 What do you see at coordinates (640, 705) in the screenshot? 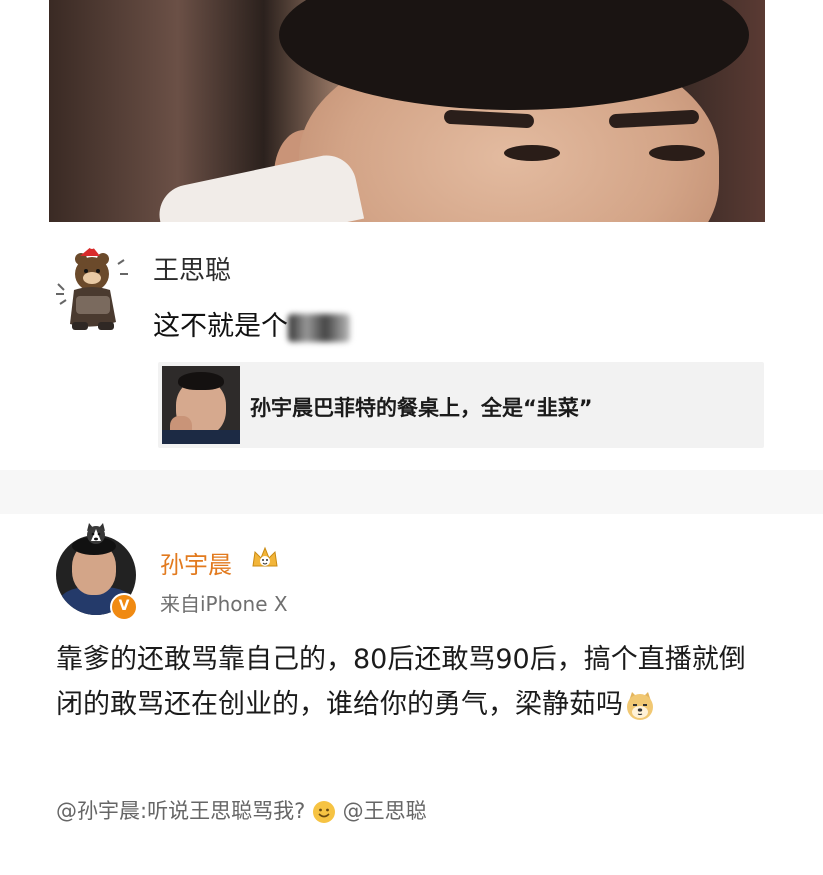
I see `doge-emoji-icon` at bounding box center [640, 705].